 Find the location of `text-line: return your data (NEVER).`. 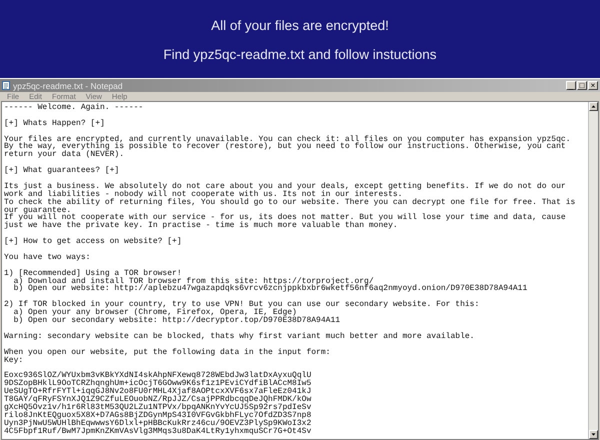

text-line: return your data (NEVER). is located at coordinates (65, 155).